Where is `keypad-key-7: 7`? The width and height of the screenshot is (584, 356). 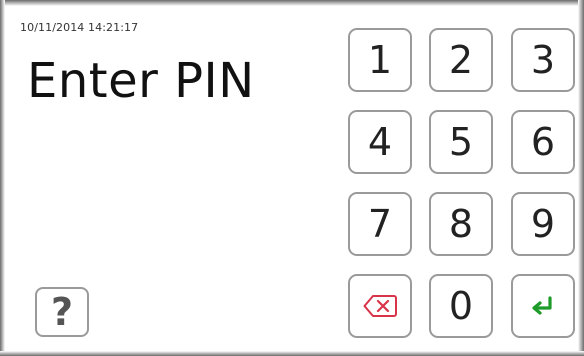 keypad-key-7: 7 is located at coordinates (380, 224).